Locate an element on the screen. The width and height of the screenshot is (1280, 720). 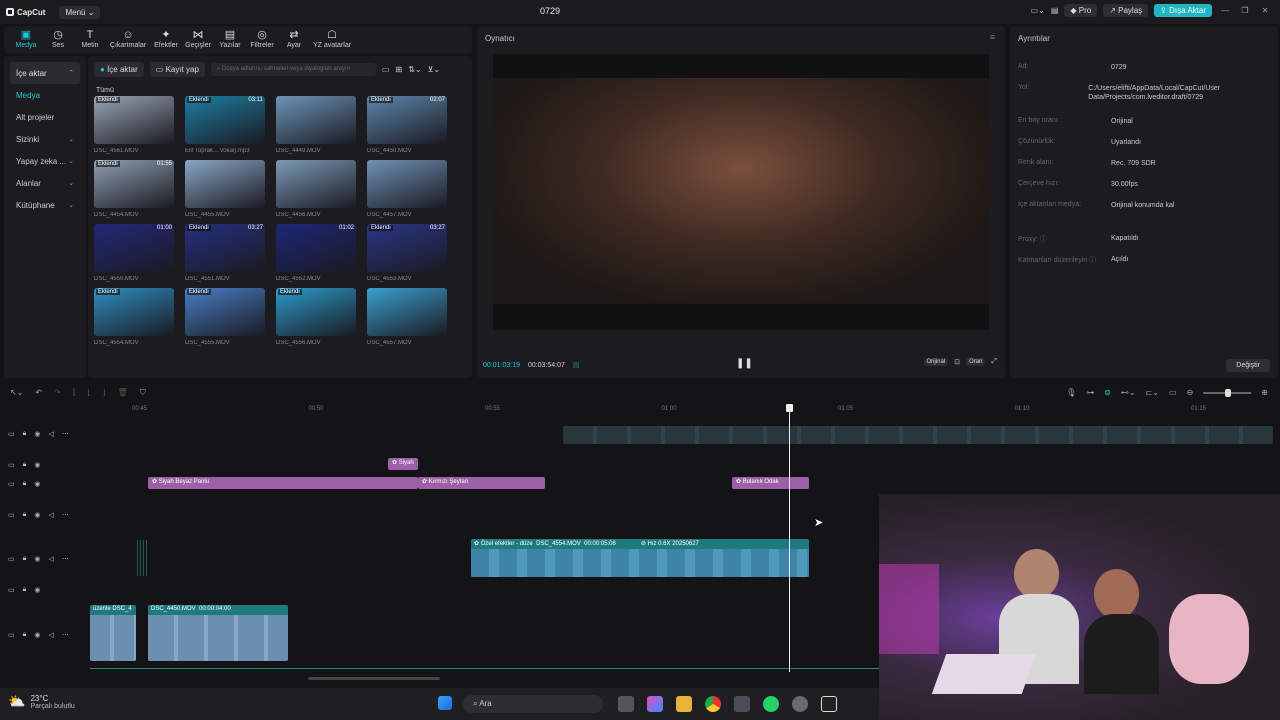
whatsapp-icon is located at coordinates (771, 704).